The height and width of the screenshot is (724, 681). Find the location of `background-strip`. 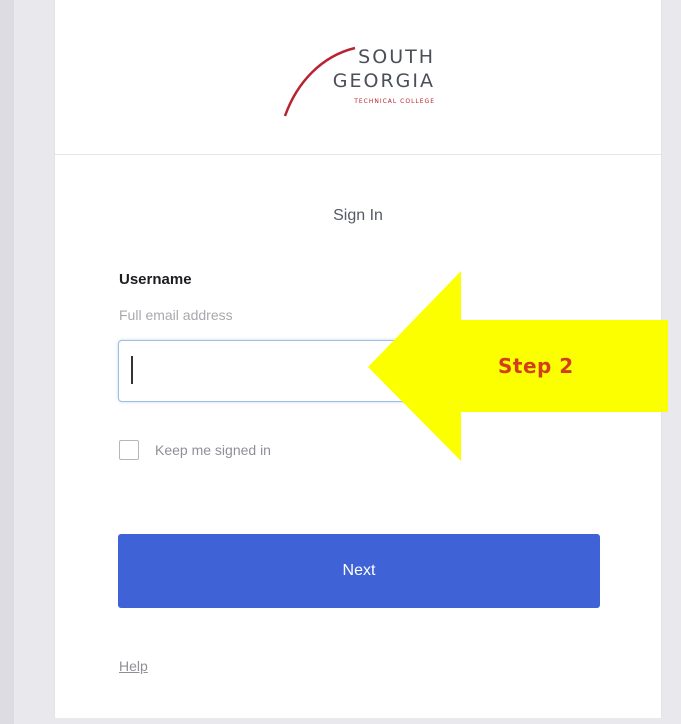

background-strip is located at coordinates (7, 362).